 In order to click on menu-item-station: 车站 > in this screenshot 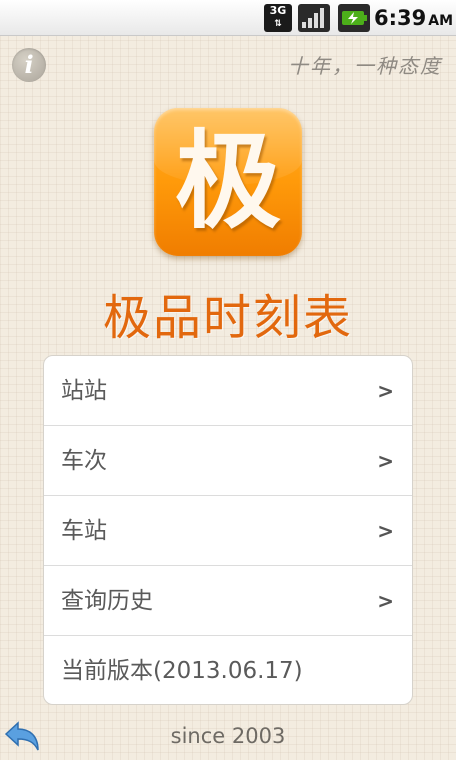, I will do `click(228, 531)`.